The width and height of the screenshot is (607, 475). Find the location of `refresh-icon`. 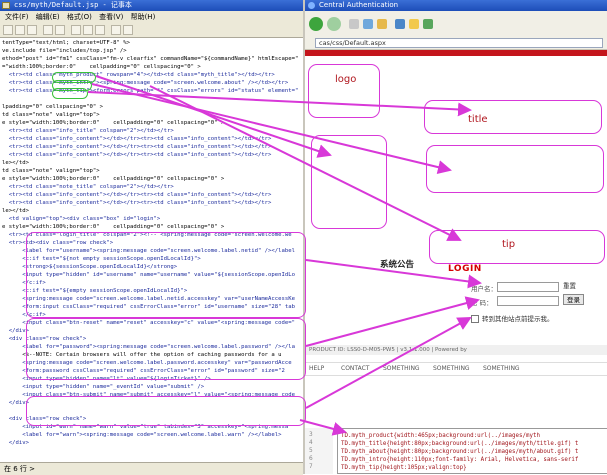

refresh-icon is located at coordinates (368, 24).